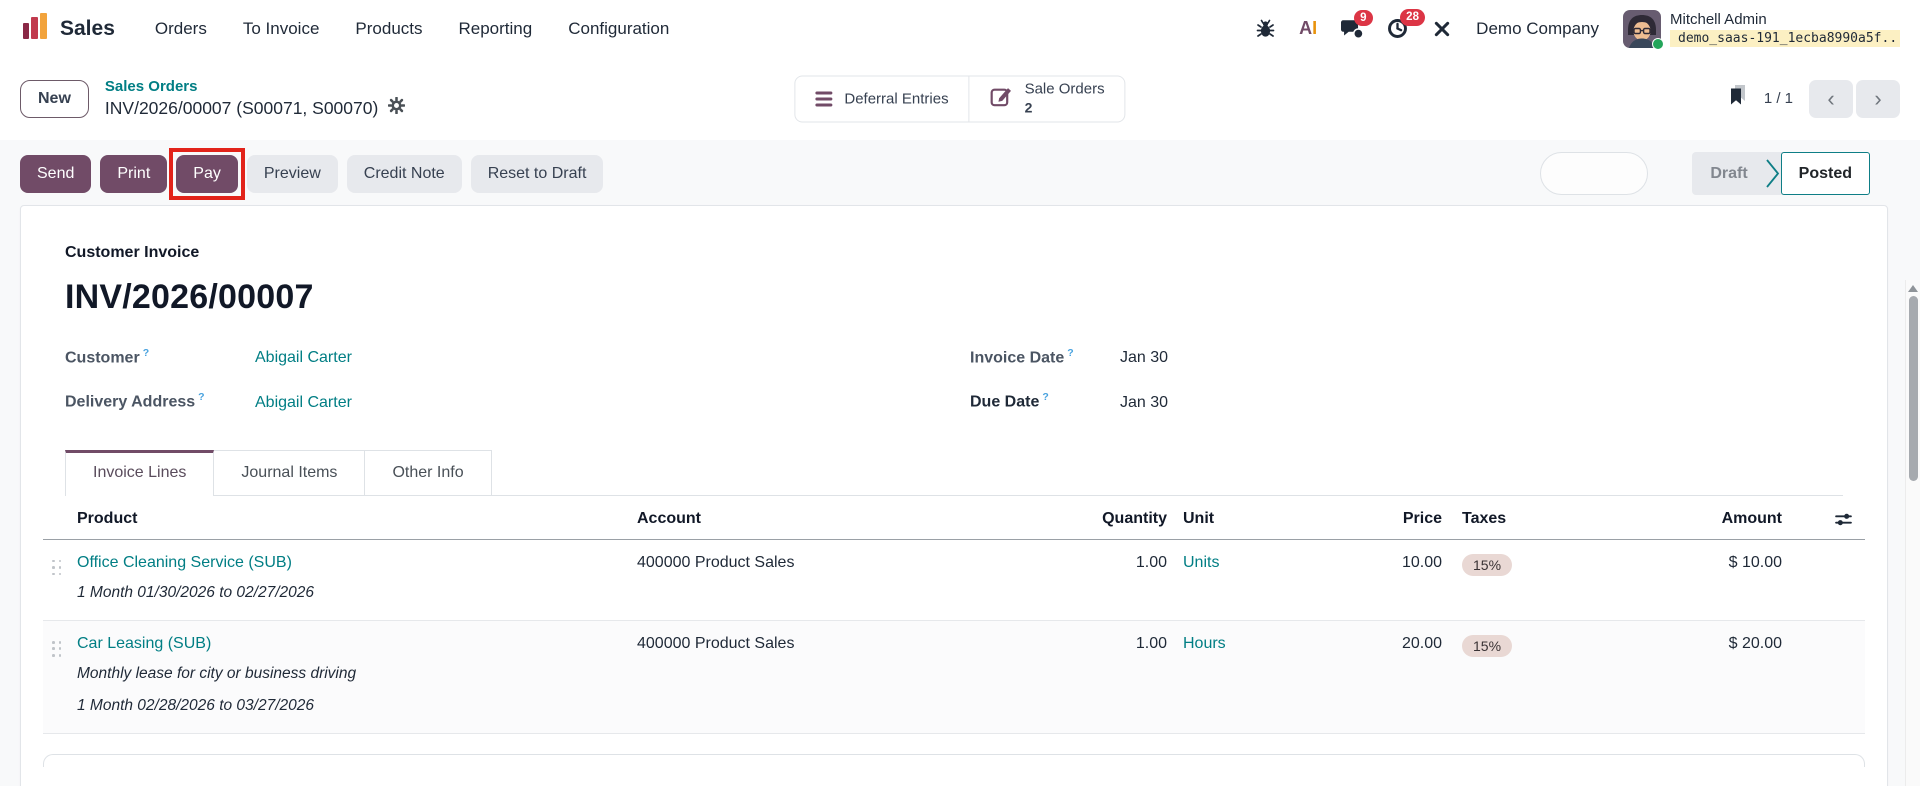 This screenshot has width=1920, height=786. What do you see at coordinates (1755, 643) in the screenshot?
I see `cell-amount: $ 20.00` at bounding box center [1755, 643].